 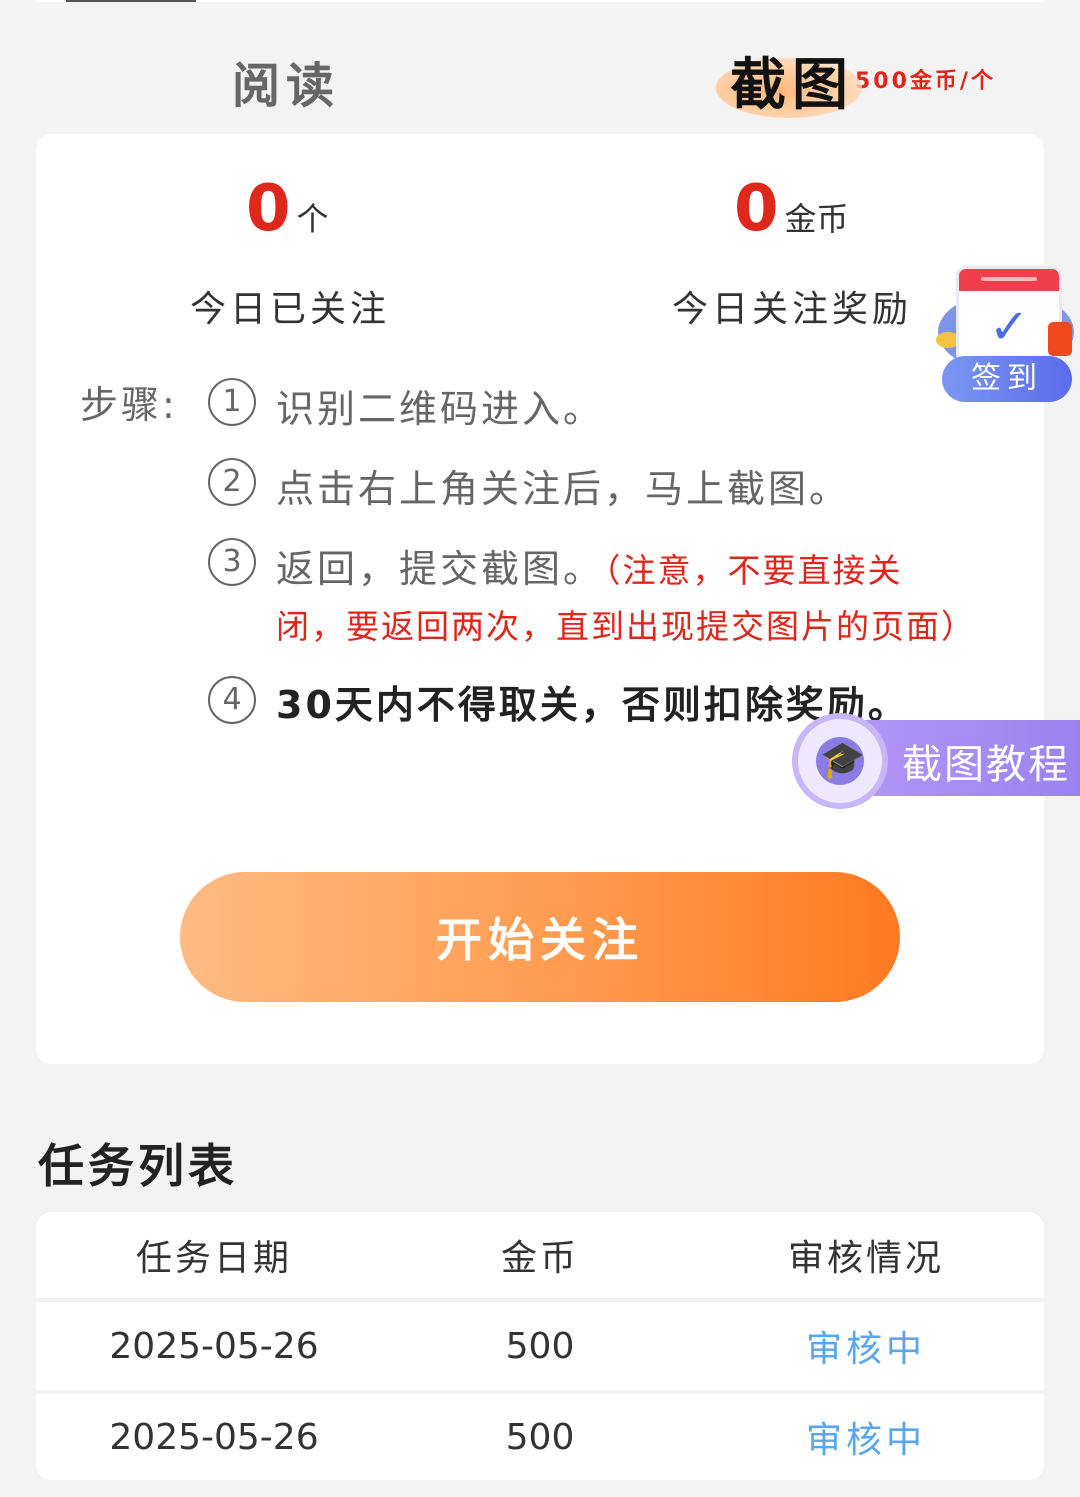 I want to click on followed-label: 今日已关注, so click(x=290, y=309).